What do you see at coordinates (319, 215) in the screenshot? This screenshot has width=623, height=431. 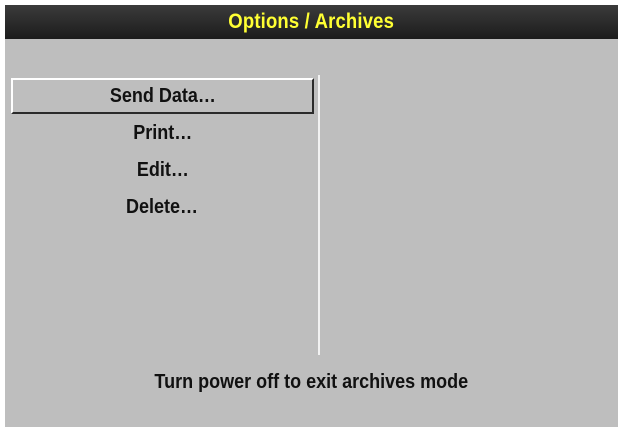 I see `panel-divider` at bounding box center [319, 215].